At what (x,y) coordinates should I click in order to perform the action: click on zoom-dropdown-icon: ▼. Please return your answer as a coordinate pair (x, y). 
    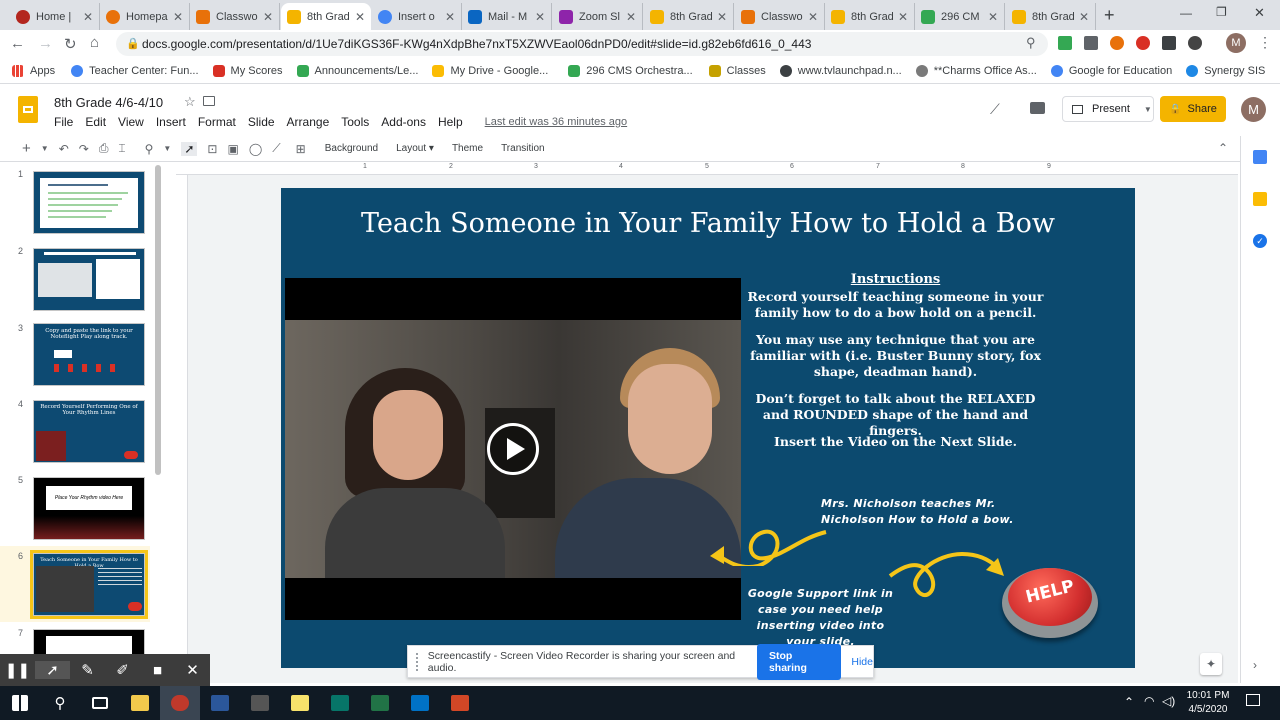
    Looking at the image, I should click on (167, 148).